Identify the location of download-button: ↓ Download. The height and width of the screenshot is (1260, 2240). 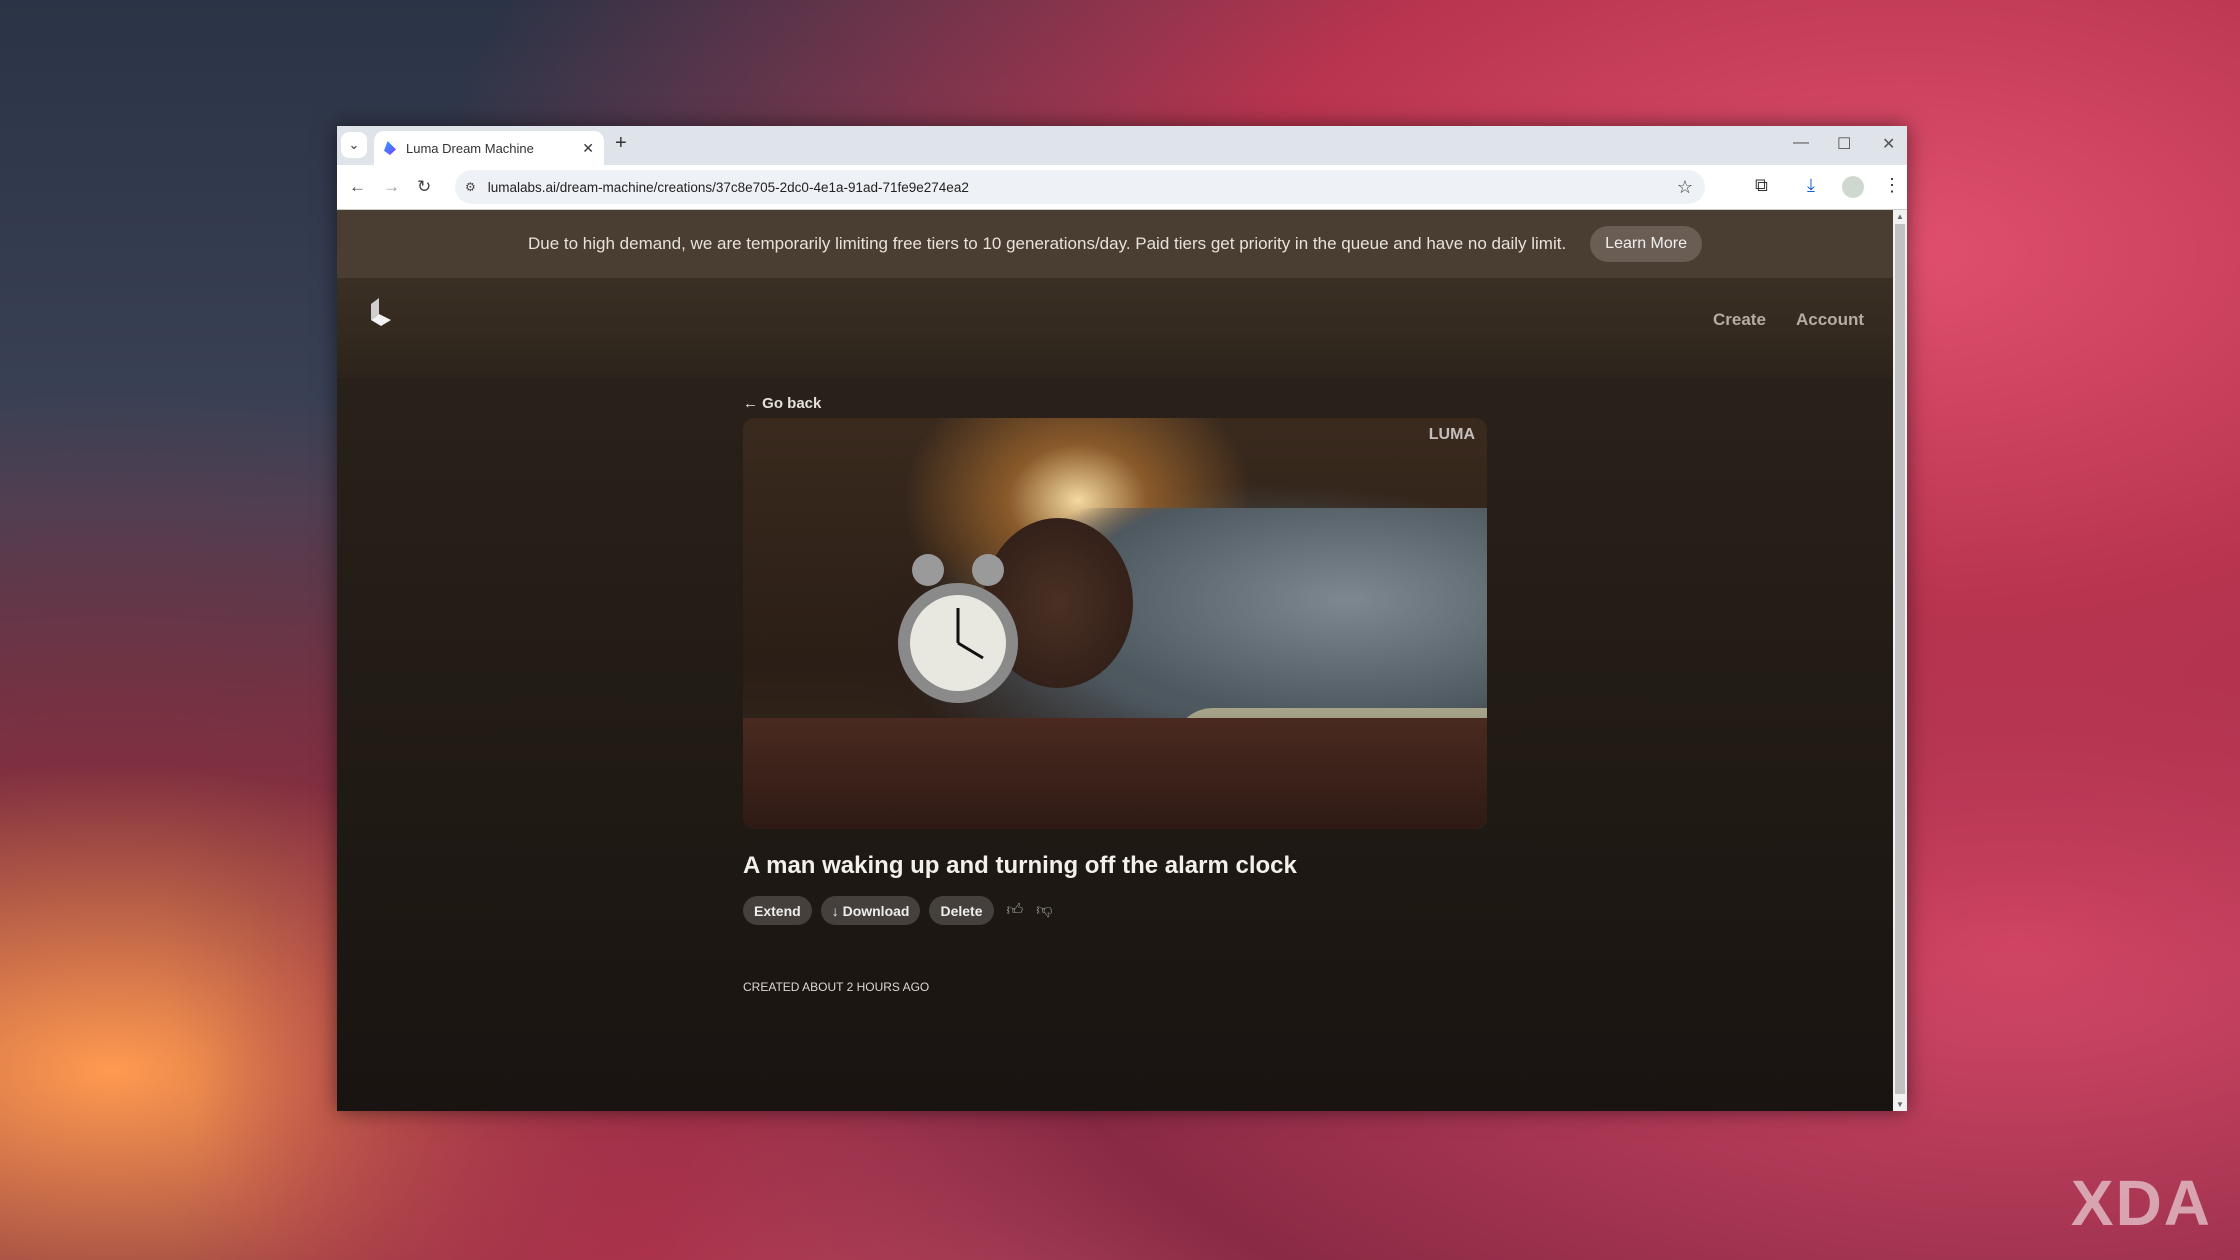
(870, 910).